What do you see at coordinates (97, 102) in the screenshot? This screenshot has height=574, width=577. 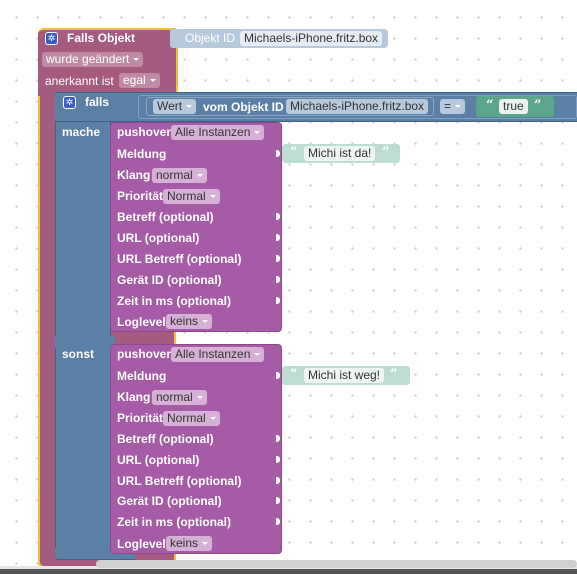 I see `if-label: falls` at bounding box center [97, 102].